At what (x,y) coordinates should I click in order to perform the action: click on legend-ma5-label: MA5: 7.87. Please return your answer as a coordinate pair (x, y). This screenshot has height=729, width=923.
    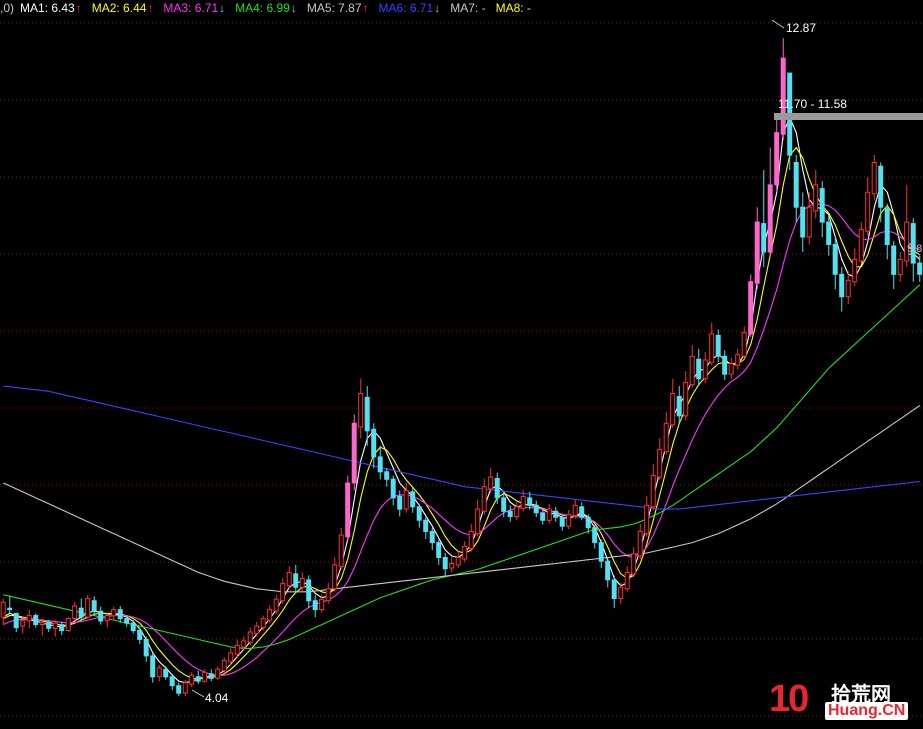
    Looking at the image, I should click on (334, 8).